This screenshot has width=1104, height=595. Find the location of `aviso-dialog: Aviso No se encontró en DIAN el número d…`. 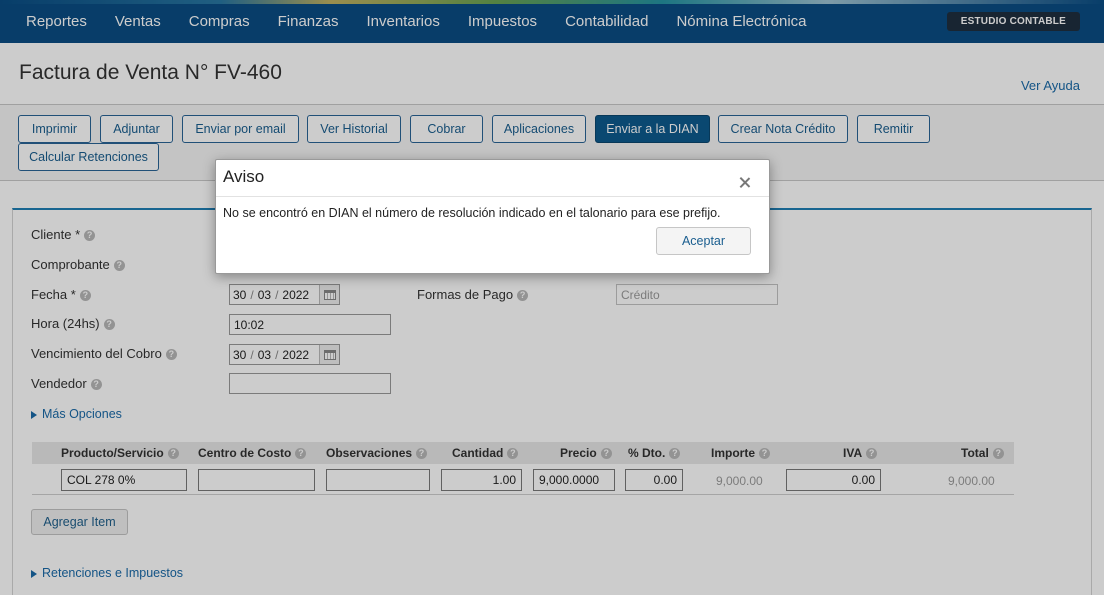

aviso-dialog: Aviso No se encontró en DIAN el número d… is located at coordinates (492, 216).